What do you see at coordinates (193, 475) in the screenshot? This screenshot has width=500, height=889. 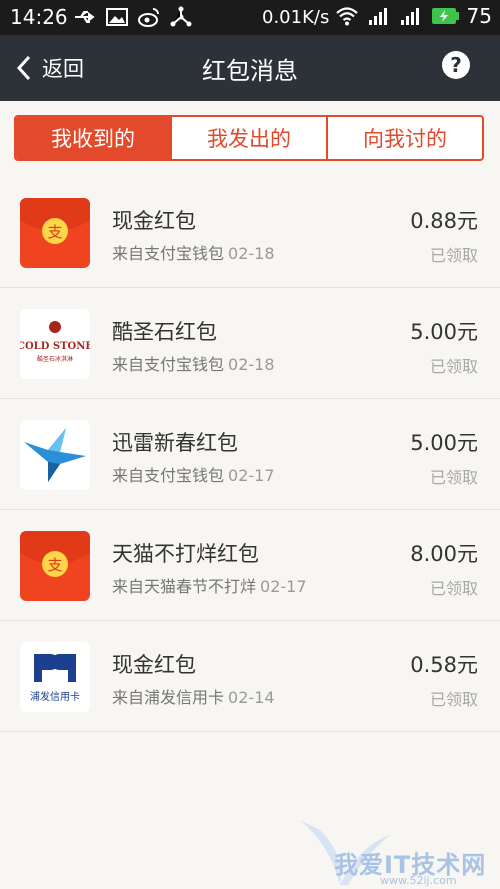 I see `item-source: 来自支付宝钱包 02-17` at bounding box center [193, 475].